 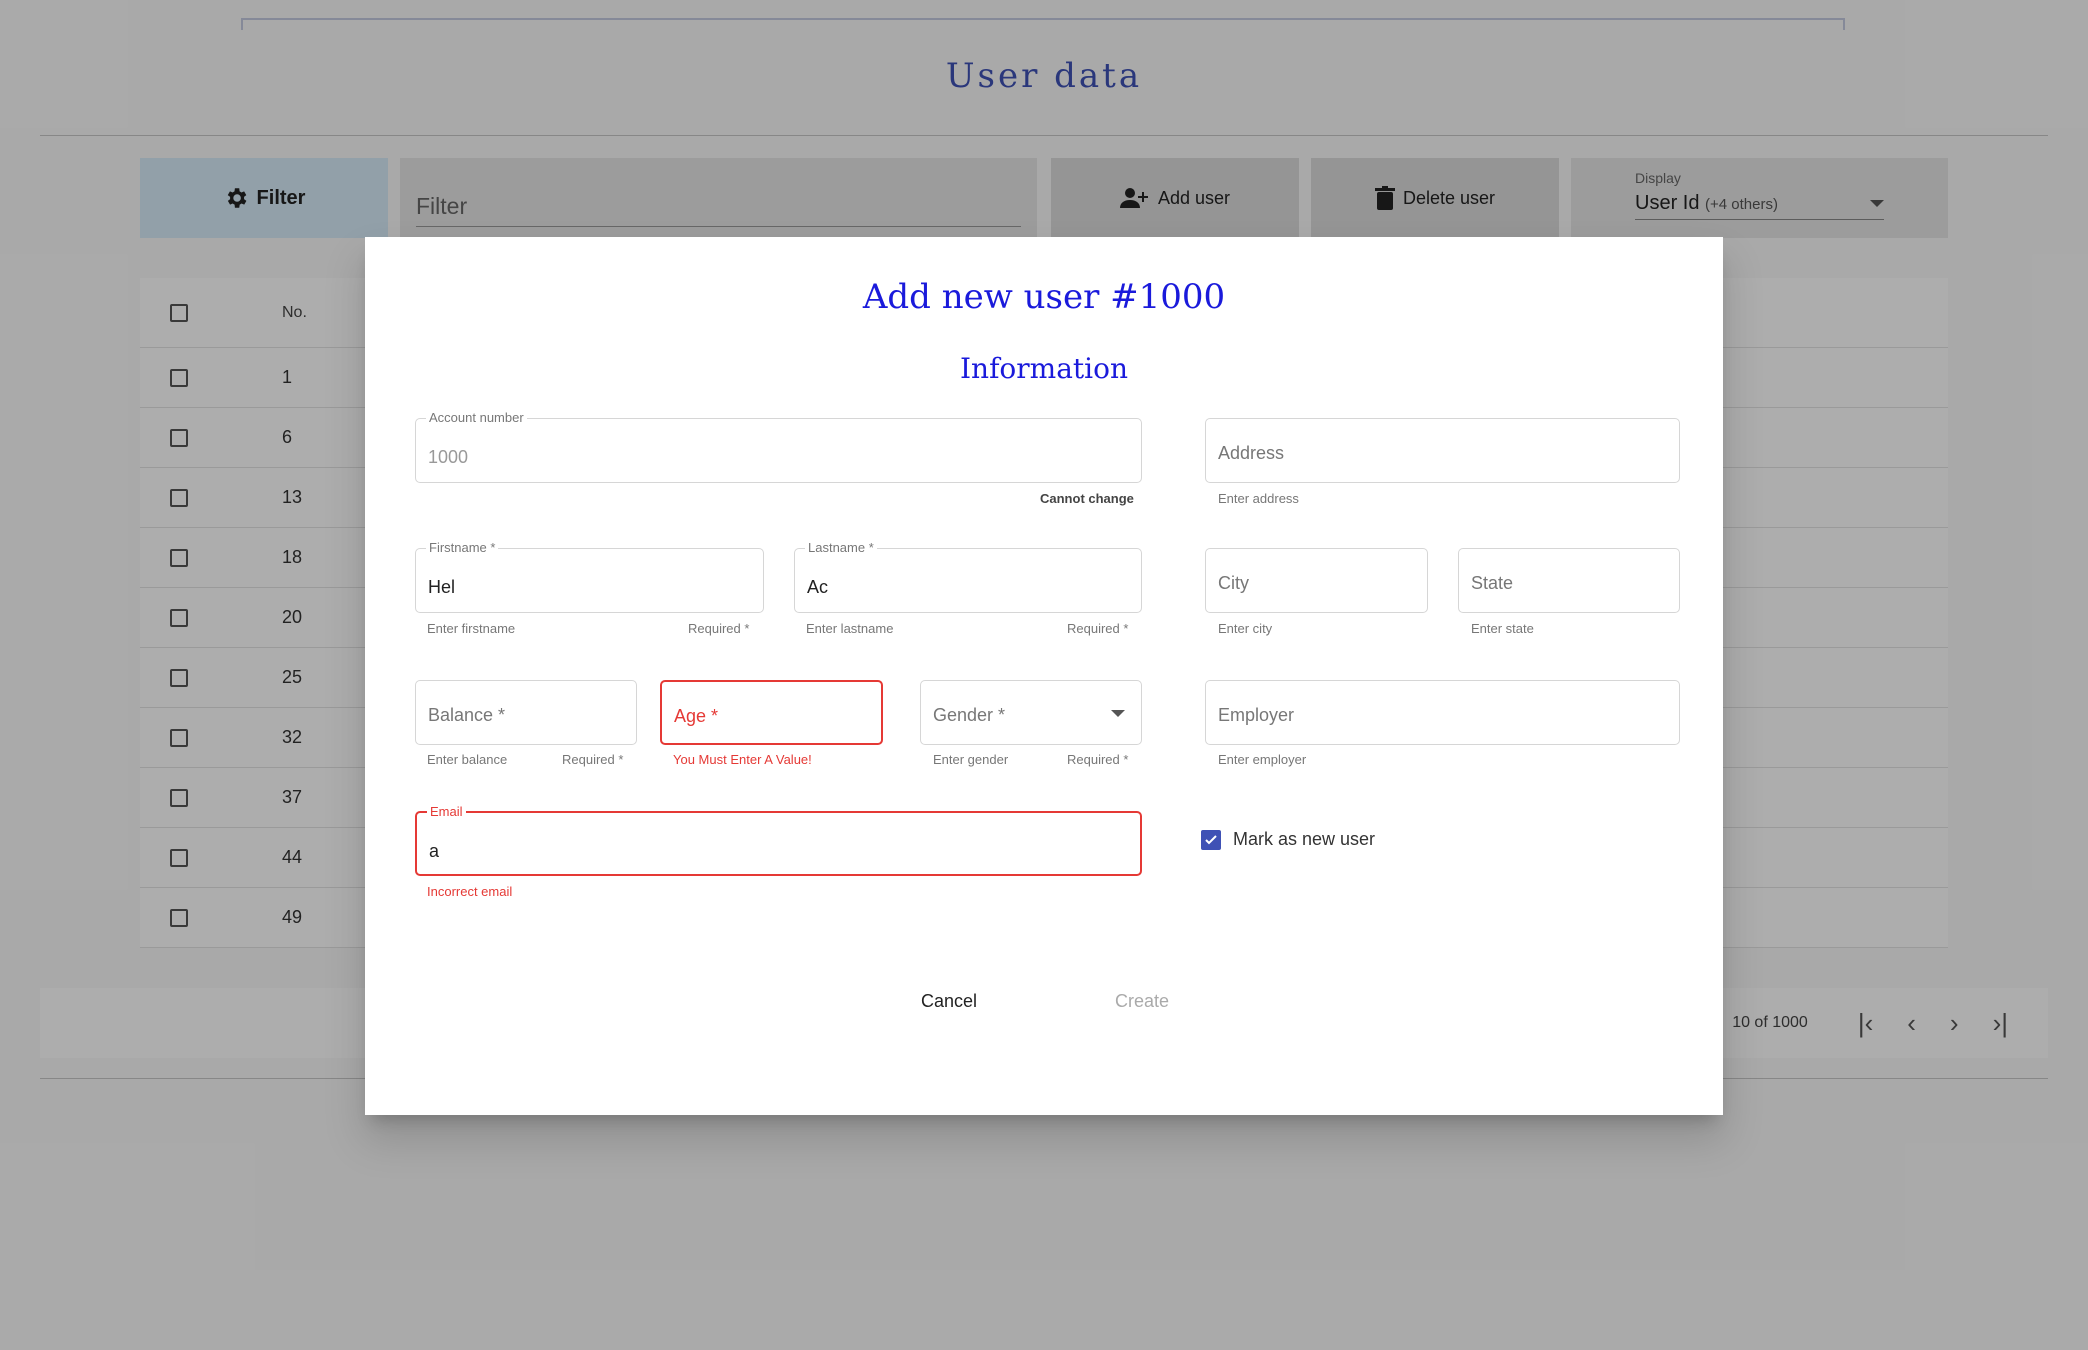 I want to click on firstname-hint: Enter firstname, so click(x=471, y=628).